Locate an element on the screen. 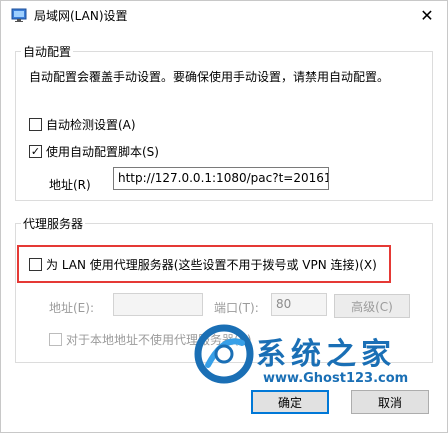  auto-config-description: 自动配置会覆盖手动设置。要确保使用手动设置，请禁用自动配置。 is located at coordinates (209, 77).